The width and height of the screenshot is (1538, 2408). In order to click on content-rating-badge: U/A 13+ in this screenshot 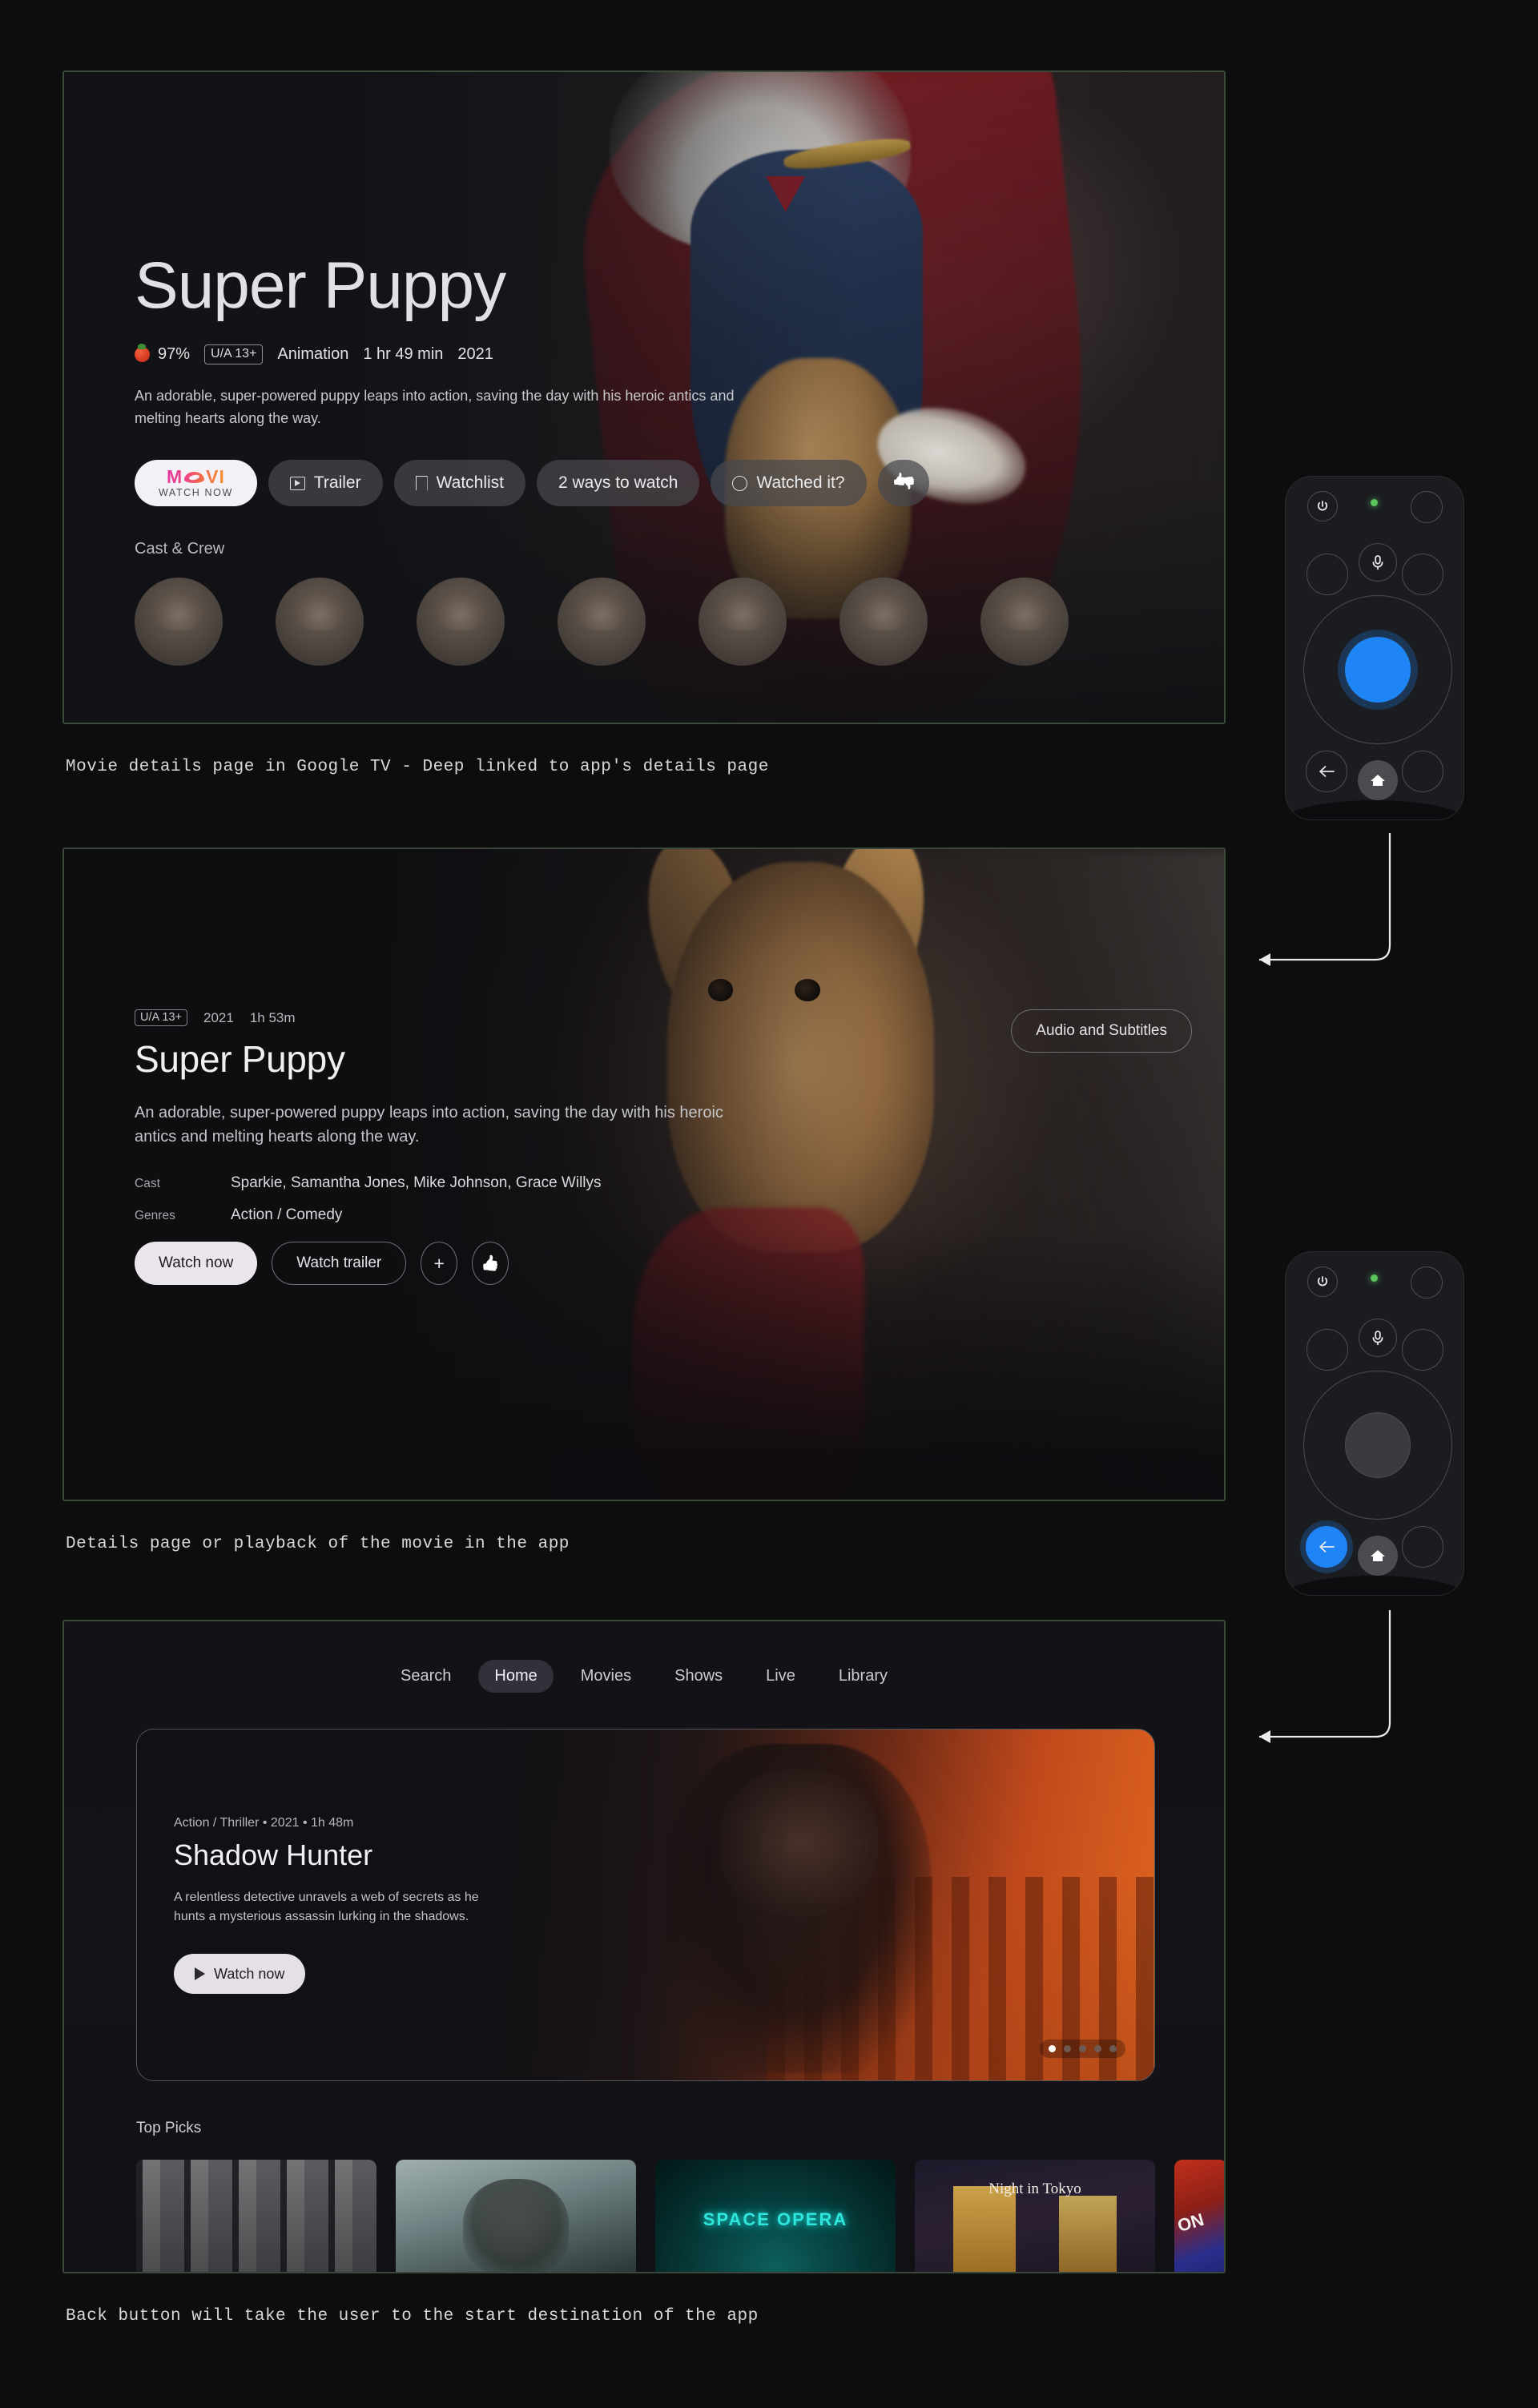, I will do `click(234, 354)`.